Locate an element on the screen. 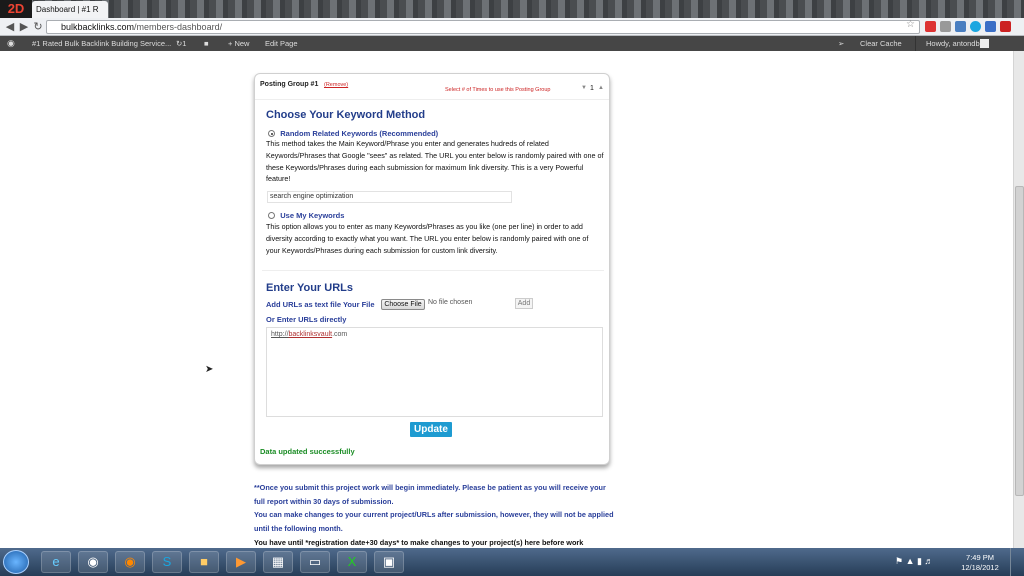  tab-dashboard: Dashboard | #1 R is located at coordinates (70, 9).